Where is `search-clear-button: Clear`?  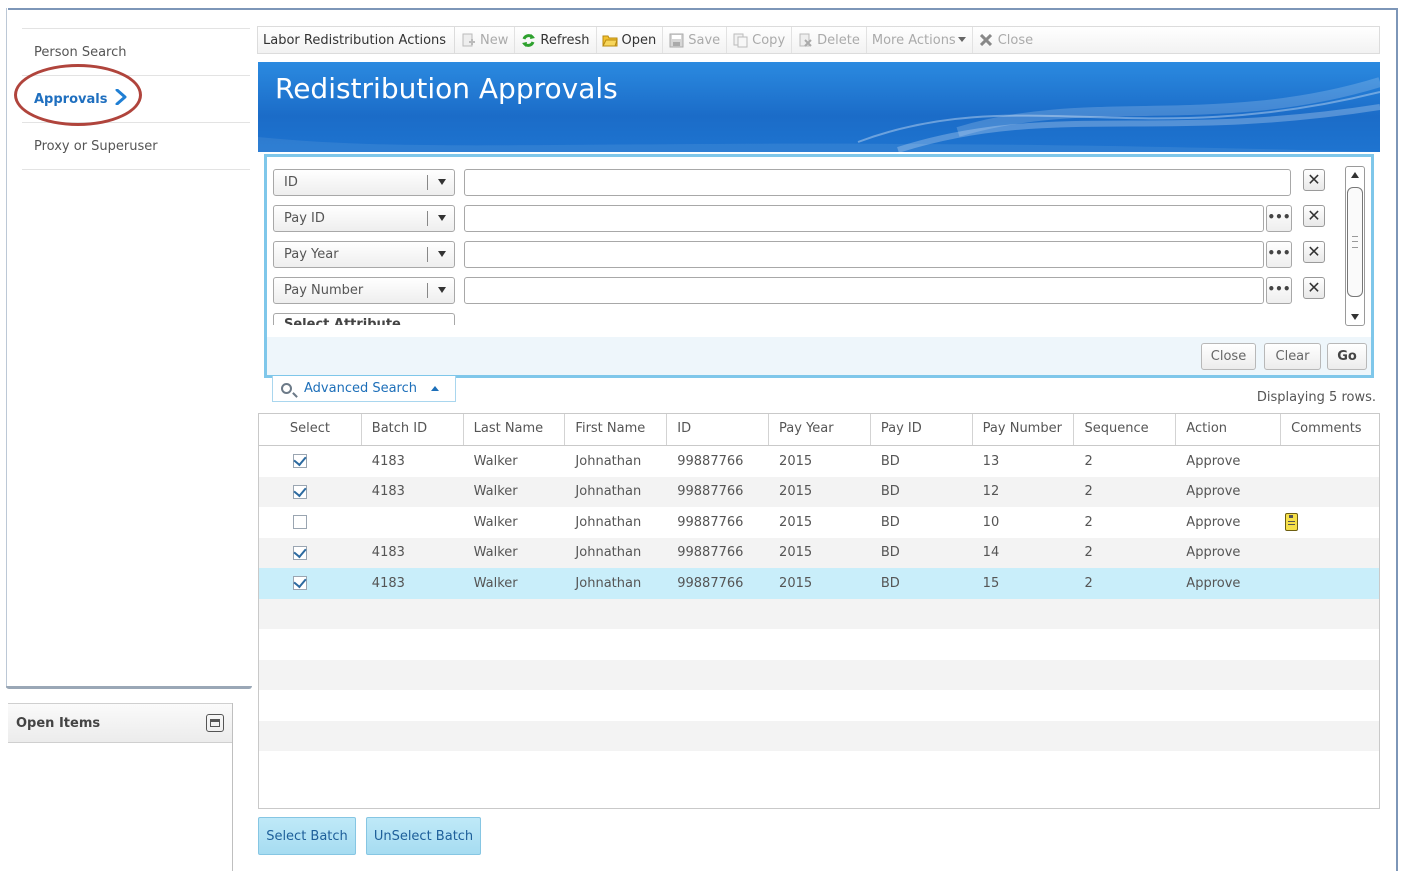
search-clear-button: Clear is located at coordinates (1292, 356).